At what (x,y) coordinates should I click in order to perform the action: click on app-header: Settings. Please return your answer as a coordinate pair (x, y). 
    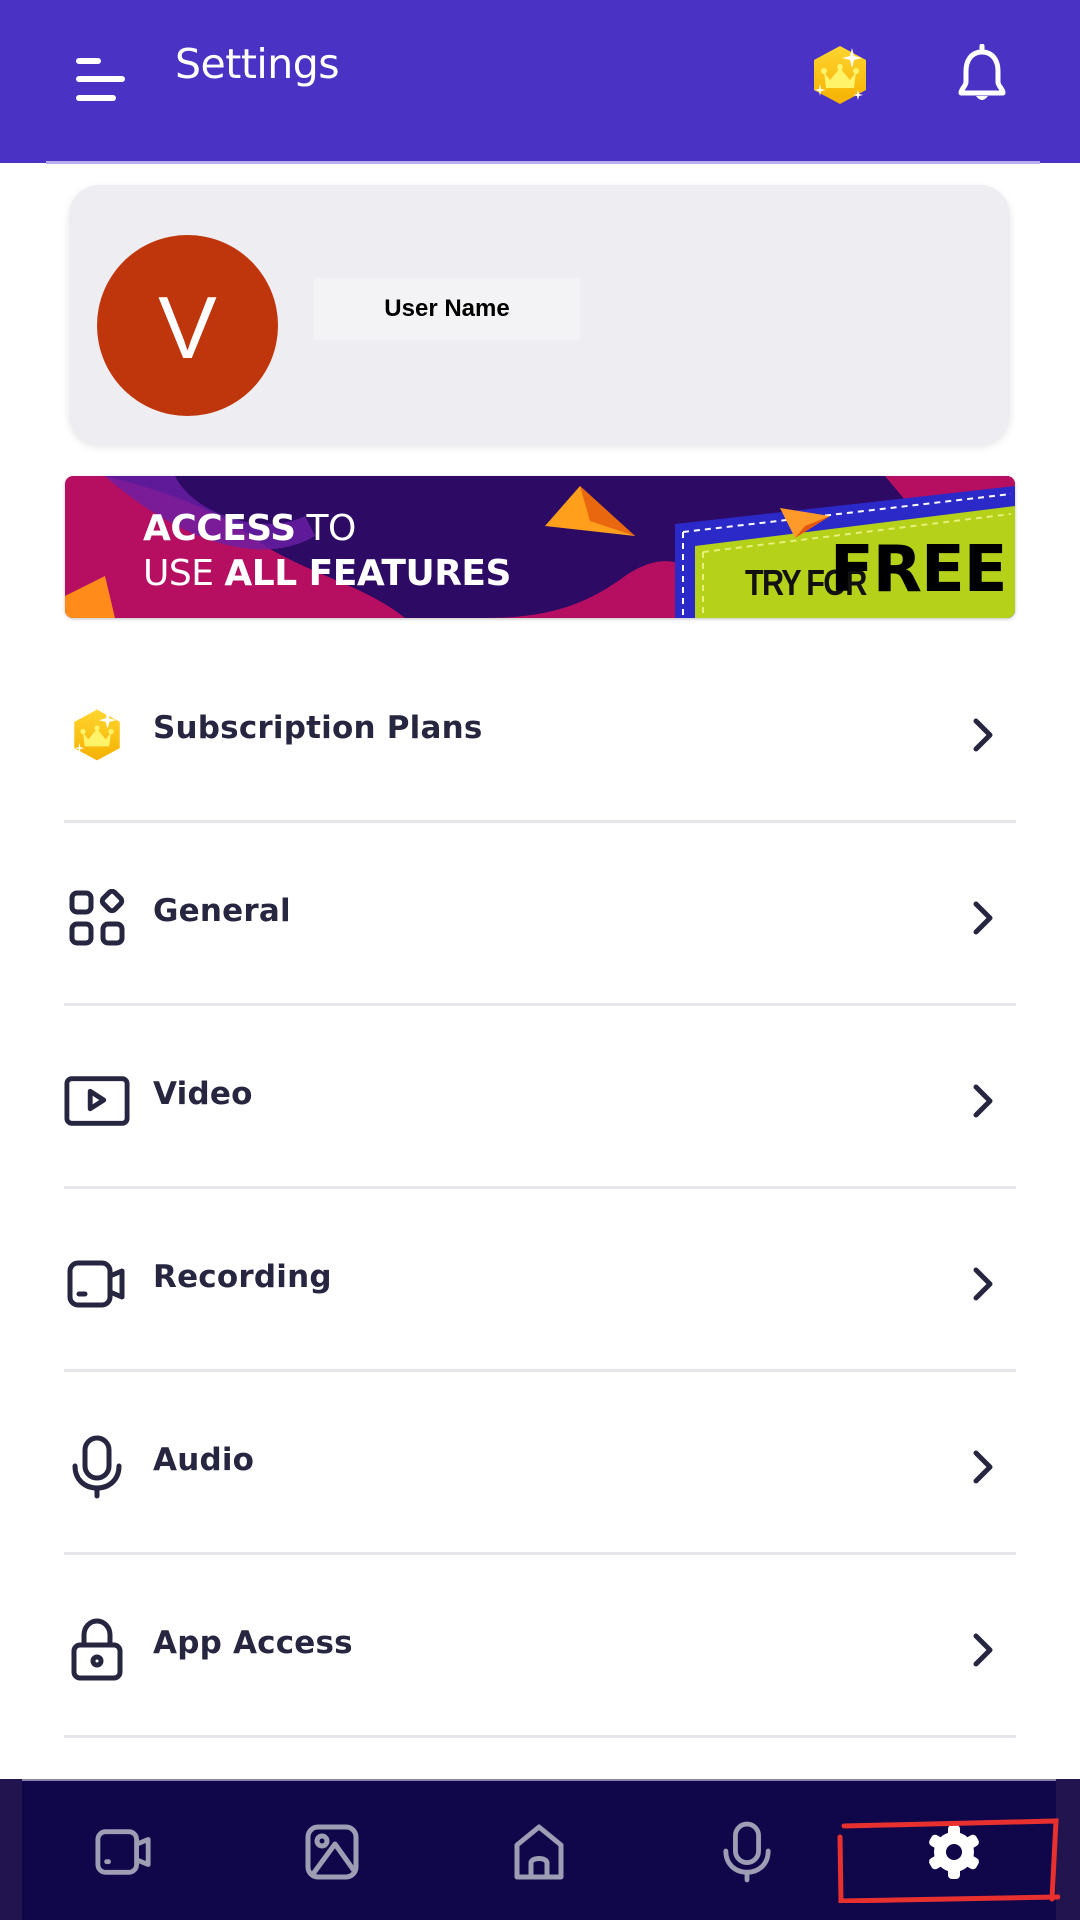
    Looking at the image, I should click on (540, 81).